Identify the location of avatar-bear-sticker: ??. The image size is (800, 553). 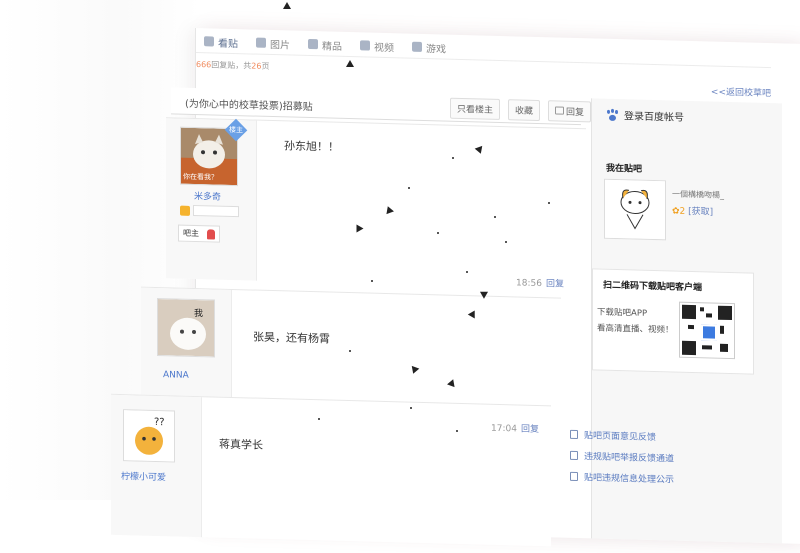
(149, 436).